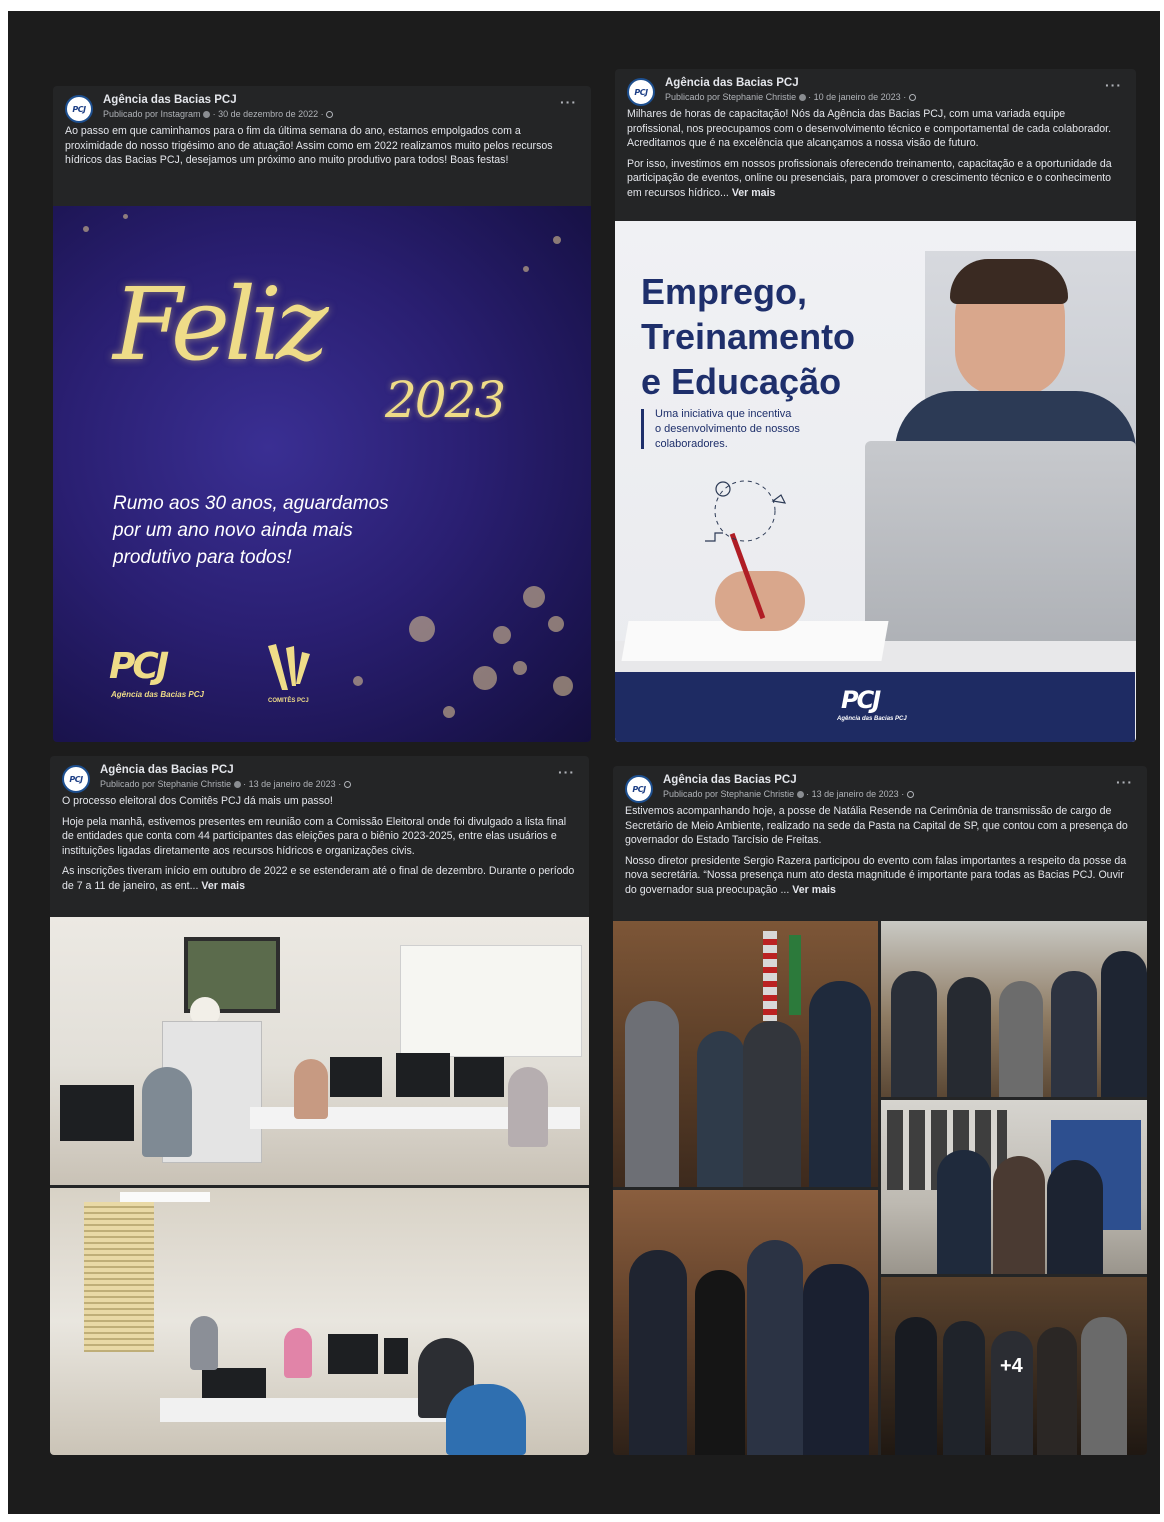  I want to click on published-by: Publicado por Instagram, so click(152, 114).